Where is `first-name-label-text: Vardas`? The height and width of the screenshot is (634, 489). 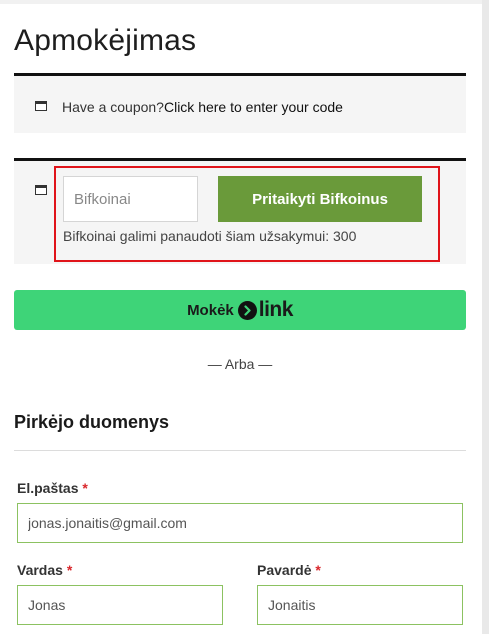 first-name-label-text: Vardas is located at coordinates (40, 570).